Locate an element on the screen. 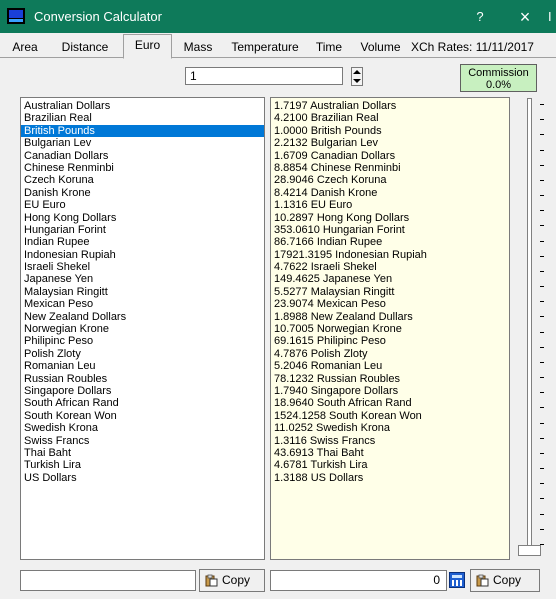  help-button: ? is located at coordinates (480, 17).